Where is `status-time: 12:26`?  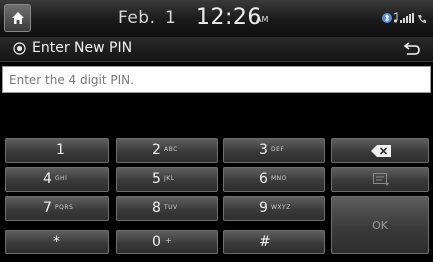 status-time: 12:26 is located at coordinates (229, 17).